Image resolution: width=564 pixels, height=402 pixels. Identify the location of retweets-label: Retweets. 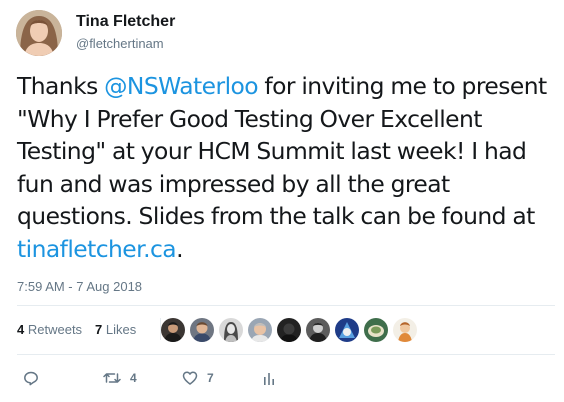
(55, 329).